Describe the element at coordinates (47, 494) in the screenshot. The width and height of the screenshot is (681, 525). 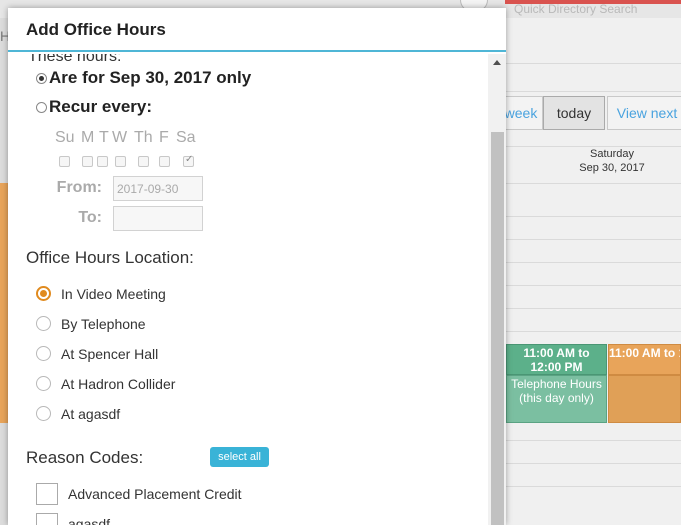
I see `reason-checkbox-advanced-placement` at that location.